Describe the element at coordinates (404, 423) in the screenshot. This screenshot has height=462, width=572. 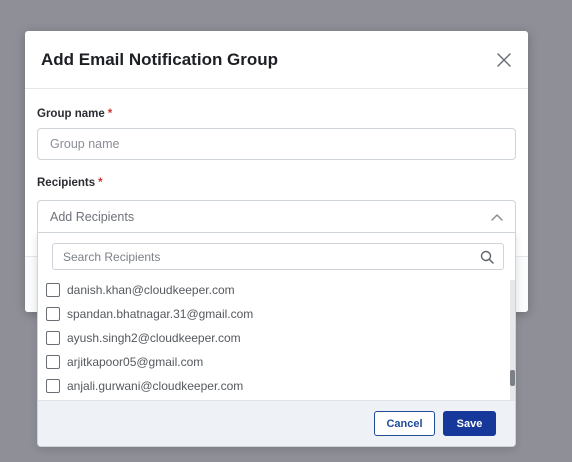
I see `cancel-button: Cancel` at that location.